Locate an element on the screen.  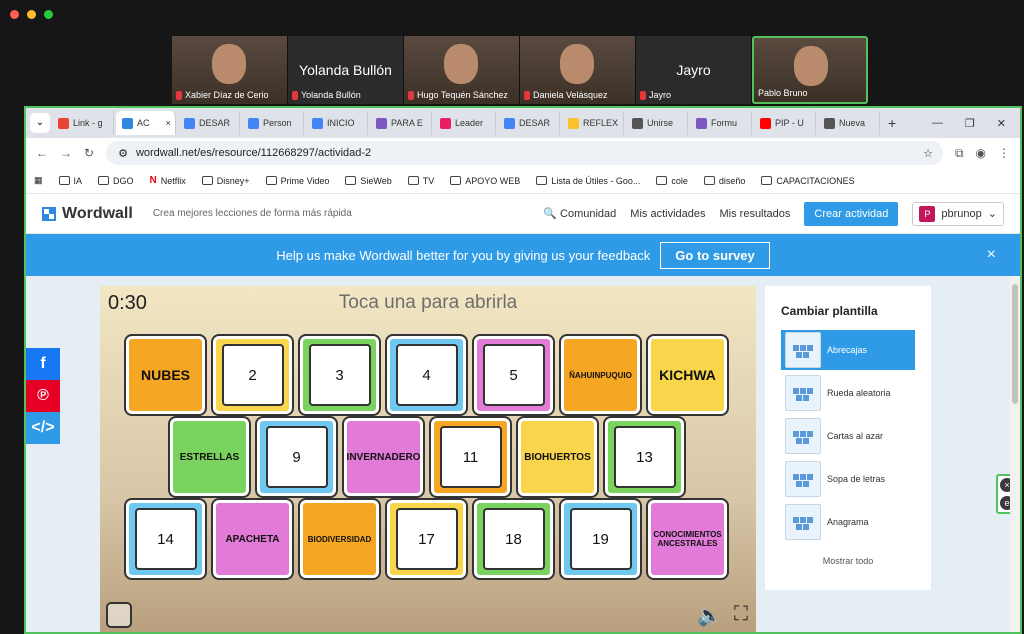
wordwall-logo: Wordwall is located at coordinates (87, 214).